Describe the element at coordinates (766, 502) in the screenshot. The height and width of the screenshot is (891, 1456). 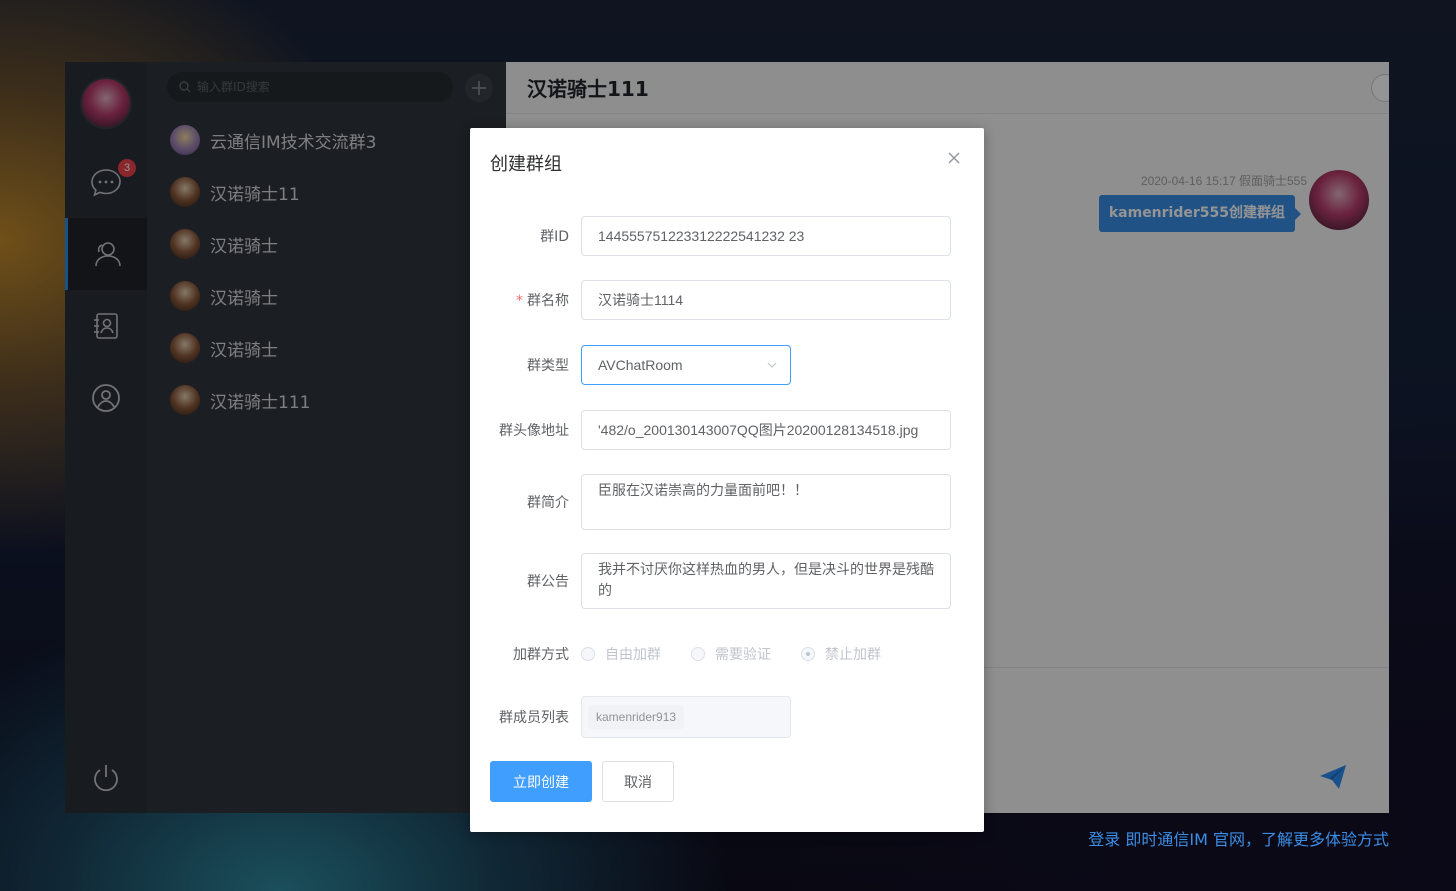
I see `intro-textarea: 臣服在汉诺崇高的力量面前吧！！` at that location.